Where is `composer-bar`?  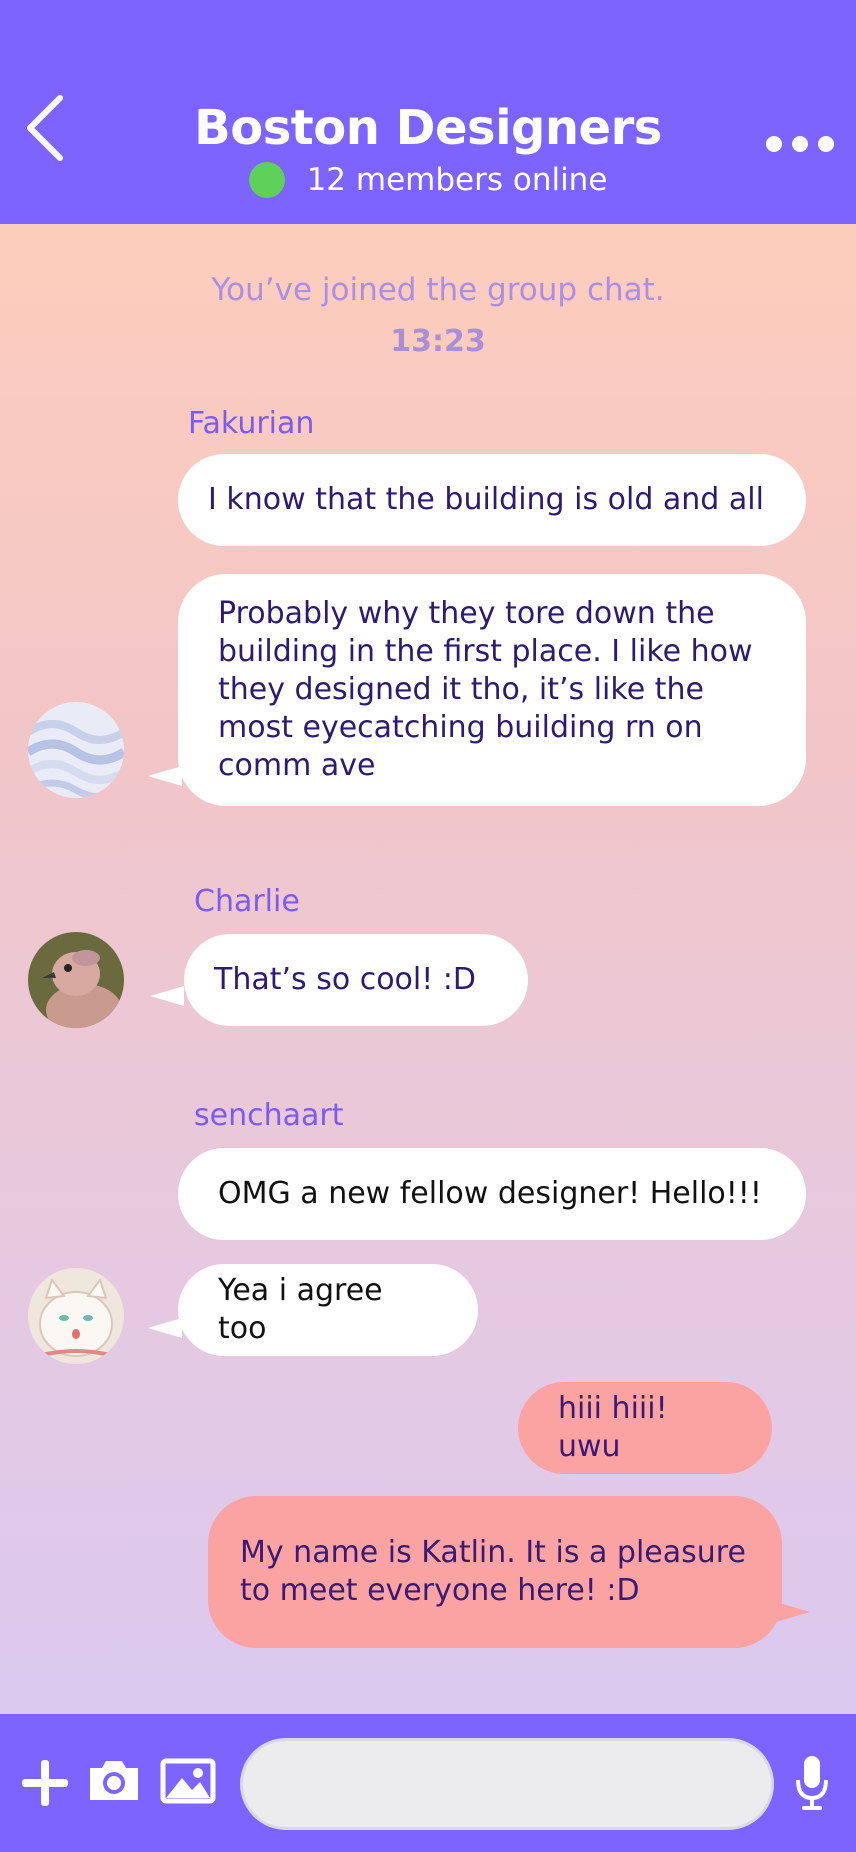 composer-bar is located at coordinates (428, 1783).